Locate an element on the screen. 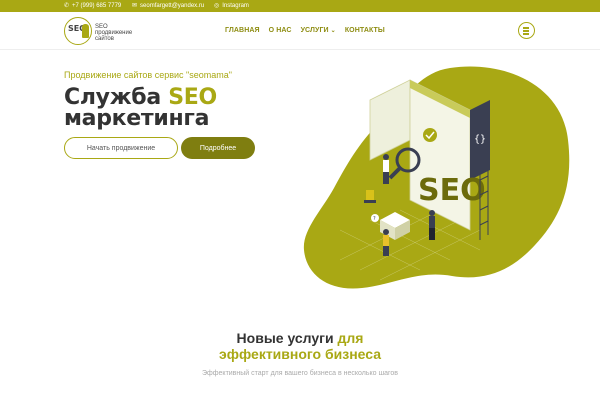 The height and width of the screenshot is (400, 600). section-title-line1: Новые услуги для is located at coordinates (300, 338).